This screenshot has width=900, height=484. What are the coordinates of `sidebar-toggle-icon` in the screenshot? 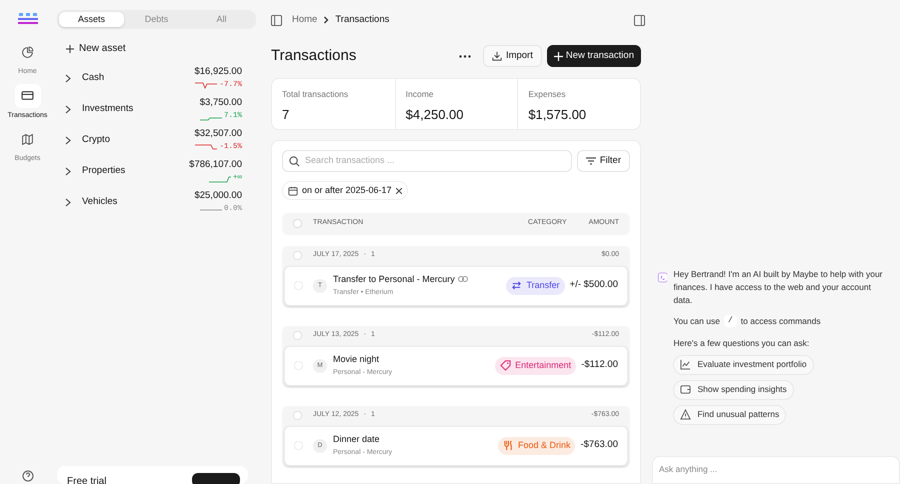 It's located at (276, 20).